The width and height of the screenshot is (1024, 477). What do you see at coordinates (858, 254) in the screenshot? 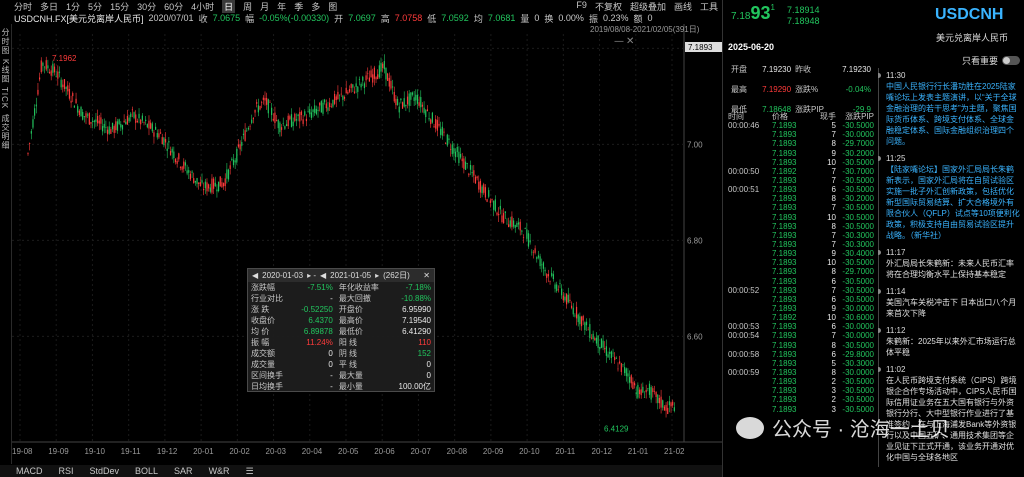
I see `trade-cell: -30.4000` at bounding box center [858, 254].